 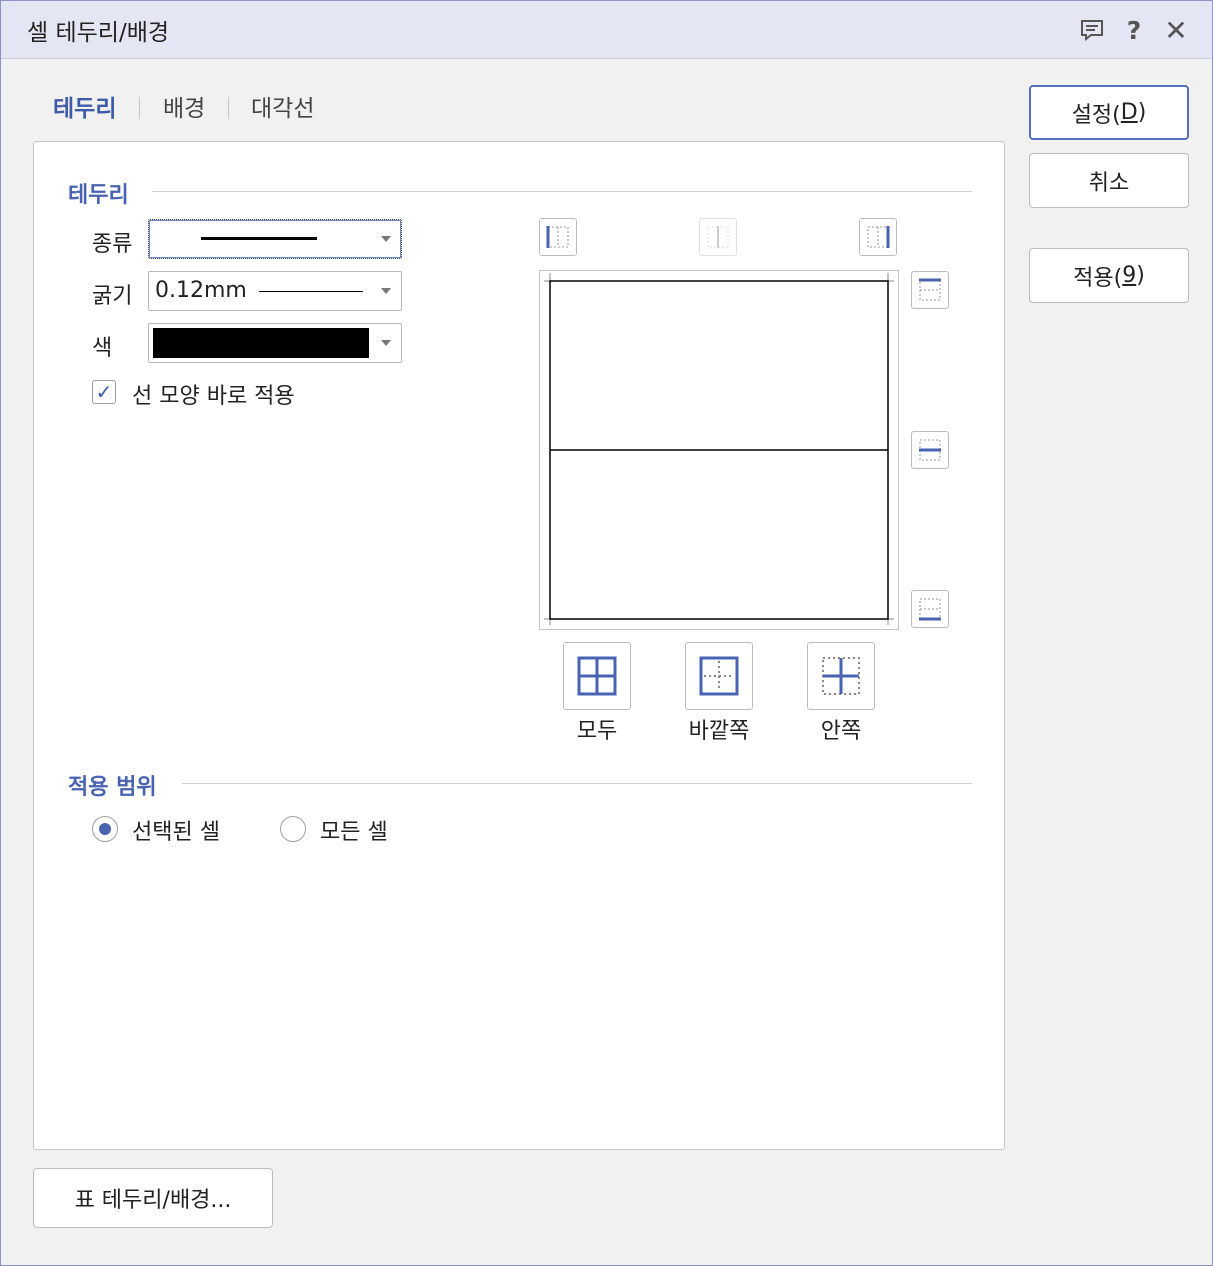 I want to click on preset-inside-label: 안쪽, so click(x=841, y=731).